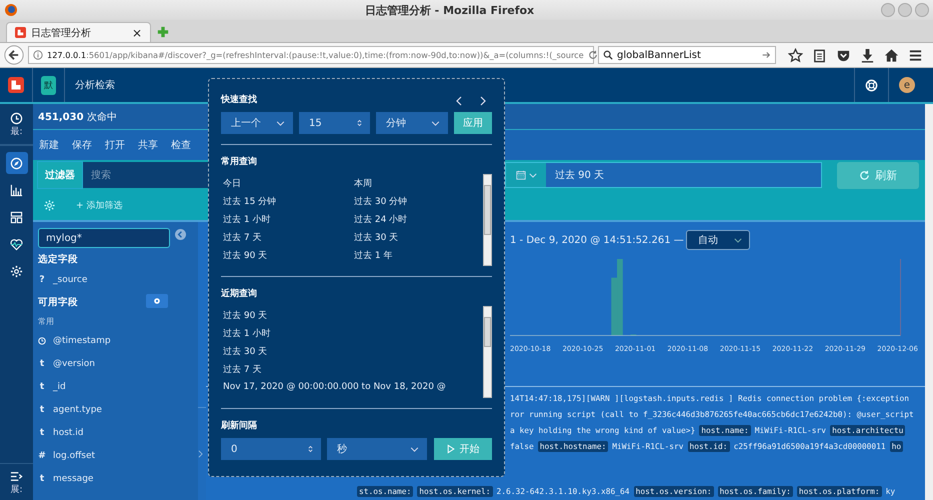 The image size is (933, 500). Describe the element at coordinates (77, 409) in the screenshot. I see `field-name: agent.type` at that location.